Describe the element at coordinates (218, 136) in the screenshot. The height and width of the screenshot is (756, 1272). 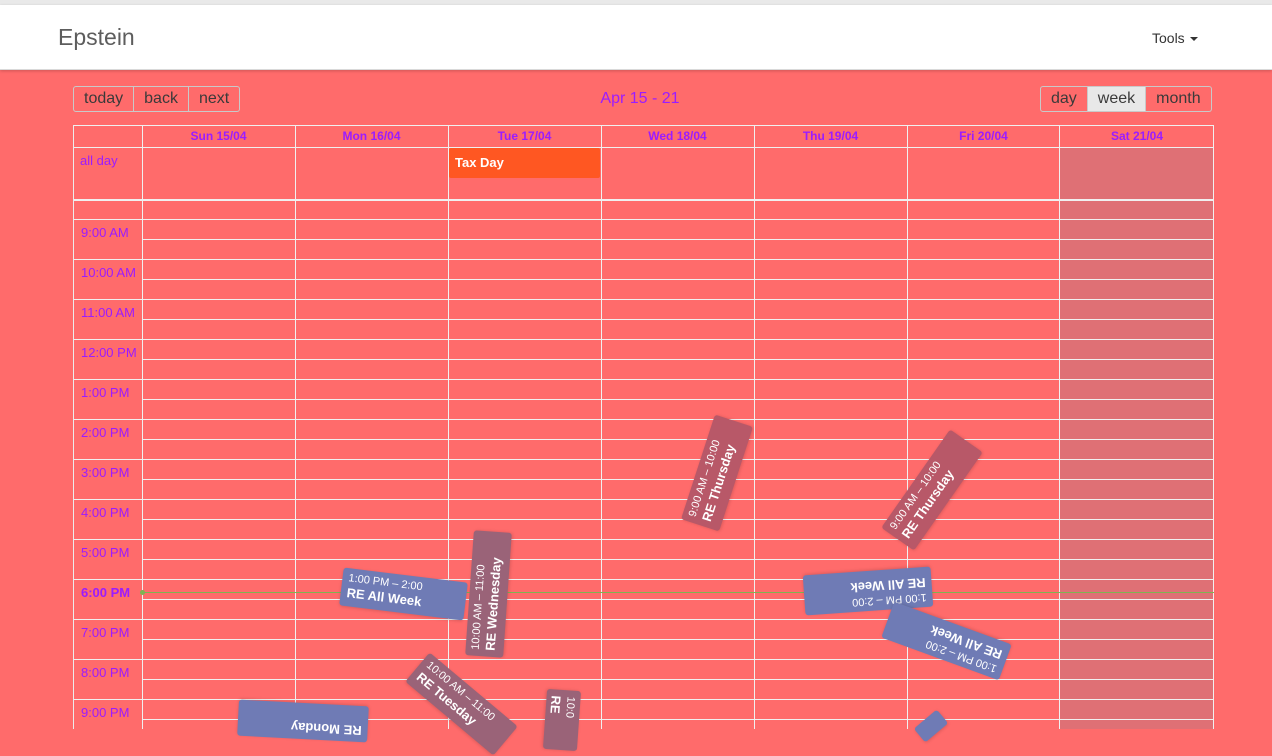
I see `day-header-sun: Sun 15/04` at that location.